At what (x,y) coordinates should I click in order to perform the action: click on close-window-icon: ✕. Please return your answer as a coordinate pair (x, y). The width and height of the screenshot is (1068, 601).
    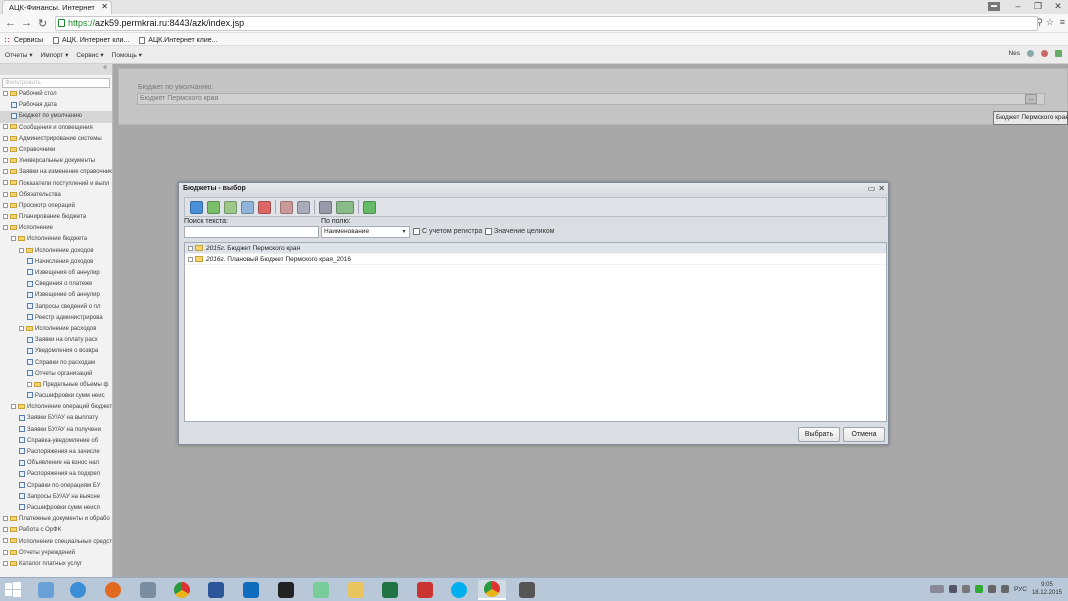
    Looking at the image, I should click on (1058, 7).